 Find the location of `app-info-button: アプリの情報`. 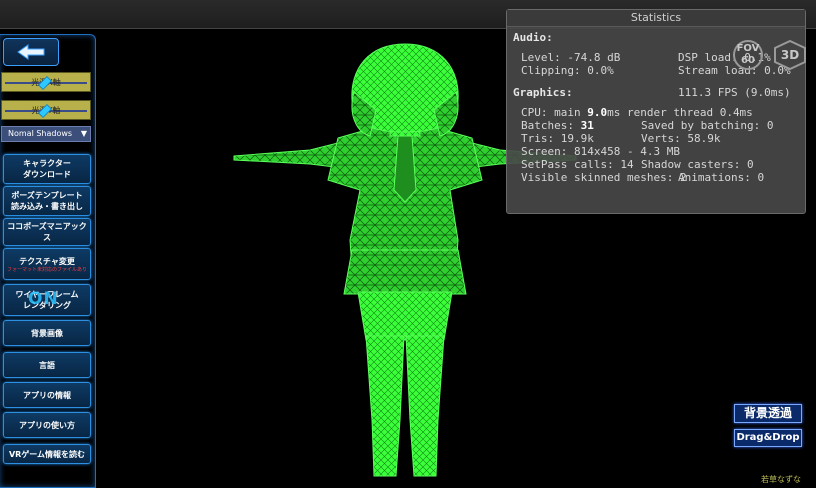

app-info-button: アプリの情報 is located at coordinates (47, 395).